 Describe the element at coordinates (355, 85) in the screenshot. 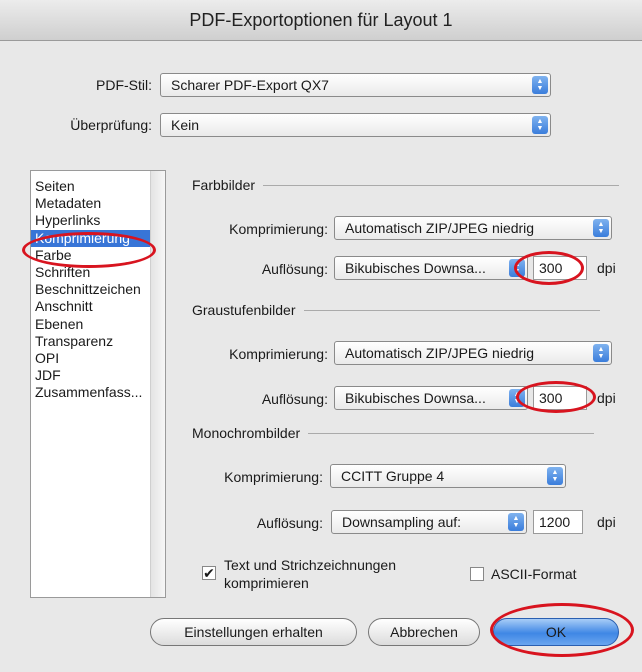

I see `pdf-stil-select: Scharer PDF-Export QX7 ▲ ▼` at that location.